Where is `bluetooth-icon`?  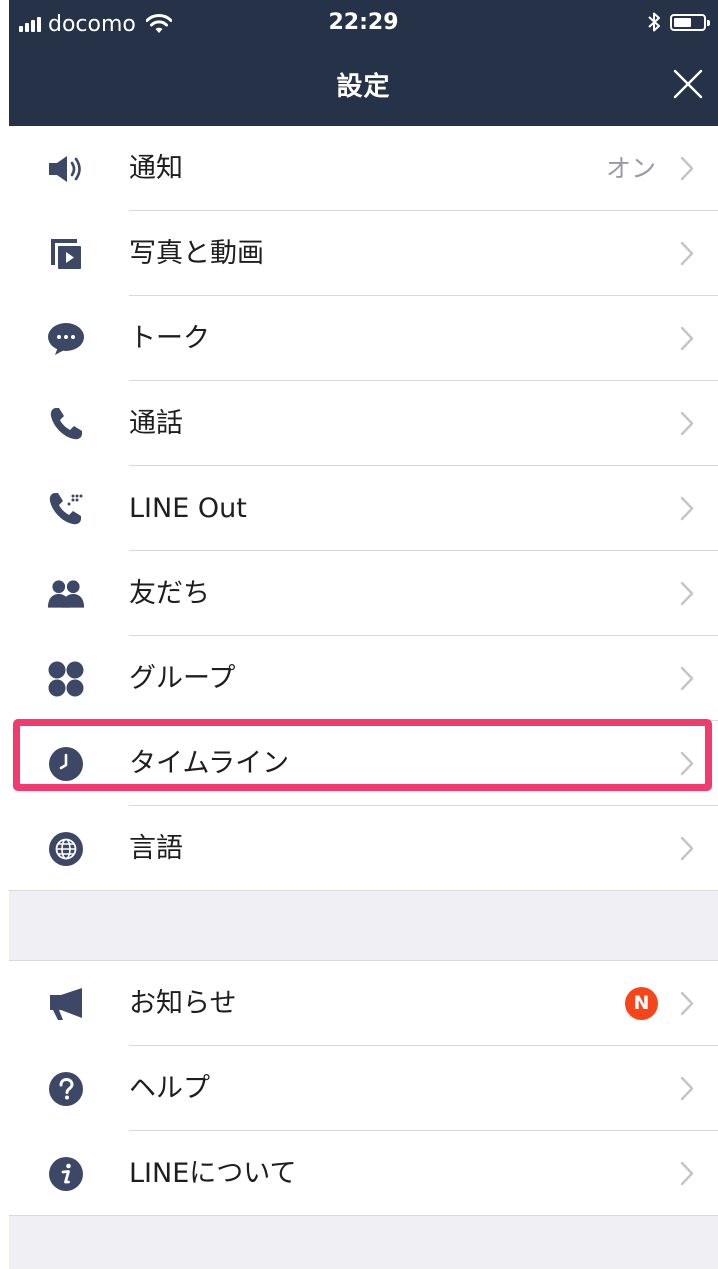 bluetooth-icon is located at coordinates (654, 22).